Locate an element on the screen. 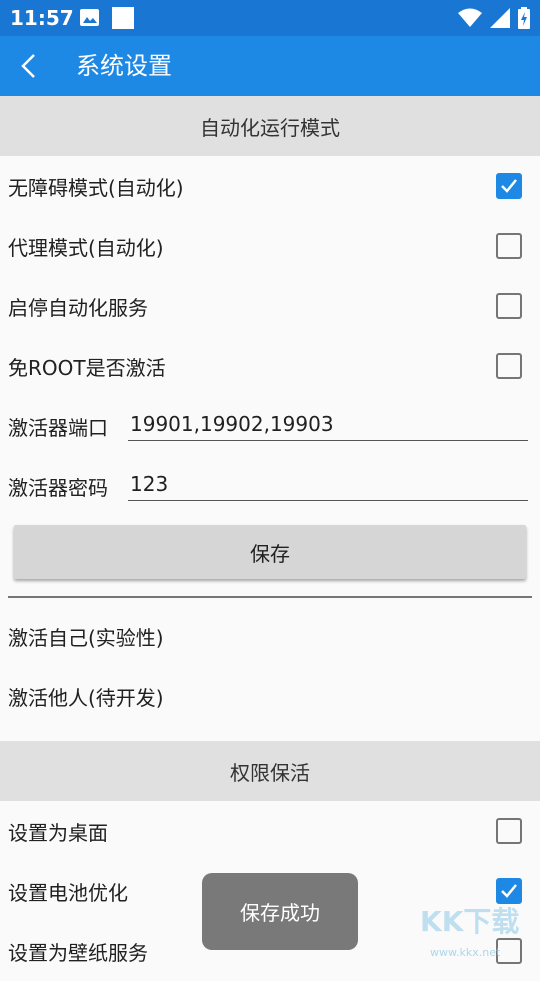 Image resolution: width=540 pixels, height=981 pixels. option-label: 启停自动化服务 is located at coordinates (78, 307).